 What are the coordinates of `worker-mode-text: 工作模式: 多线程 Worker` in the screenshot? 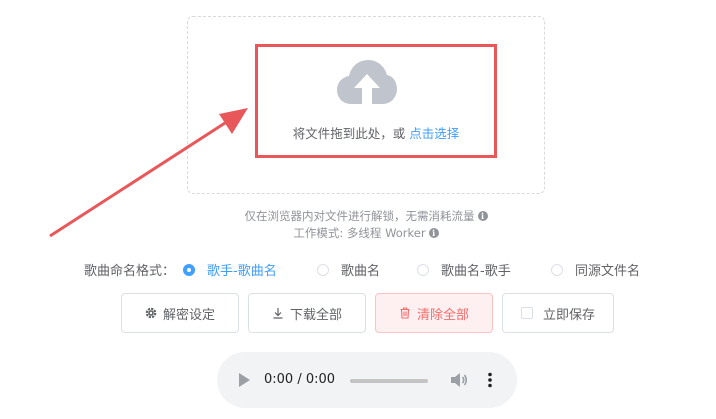 It's located at (359, 233).